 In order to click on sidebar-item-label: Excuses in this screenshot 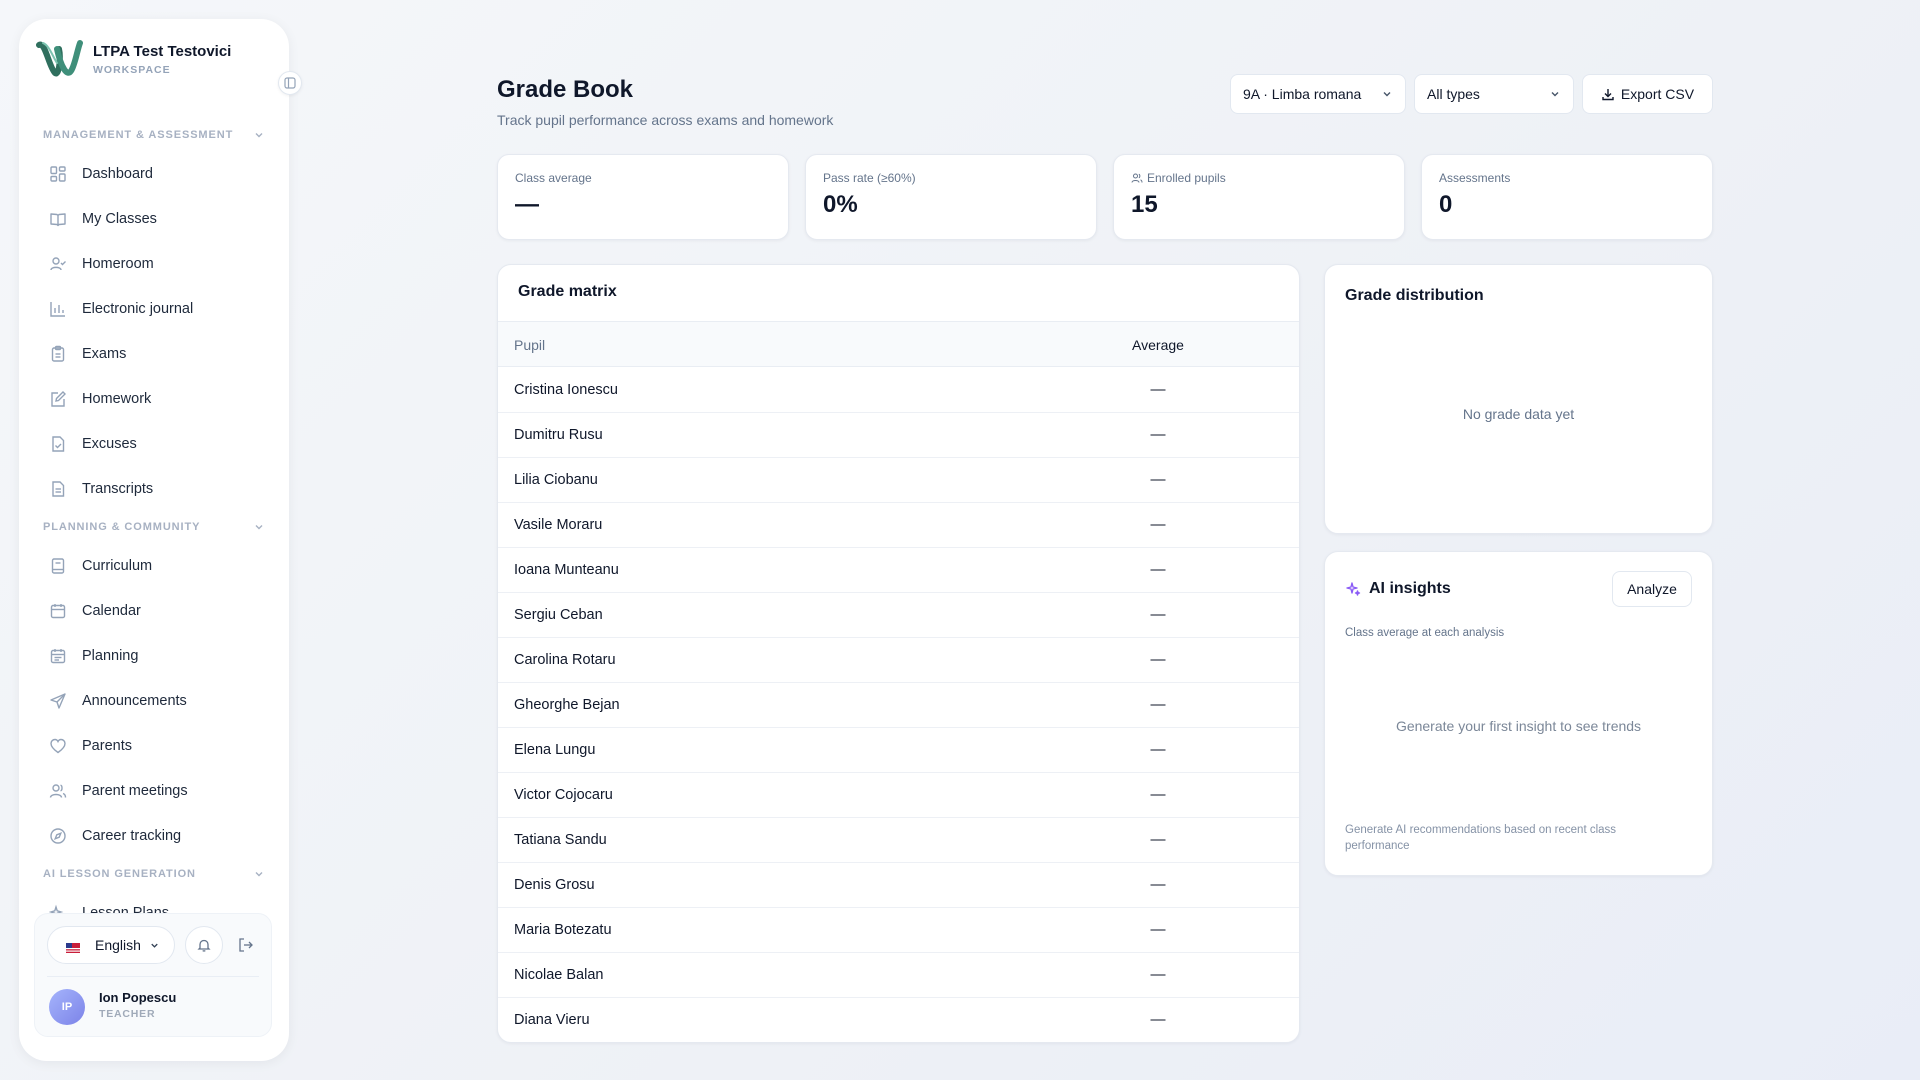, I will do `click(109, 443)`.